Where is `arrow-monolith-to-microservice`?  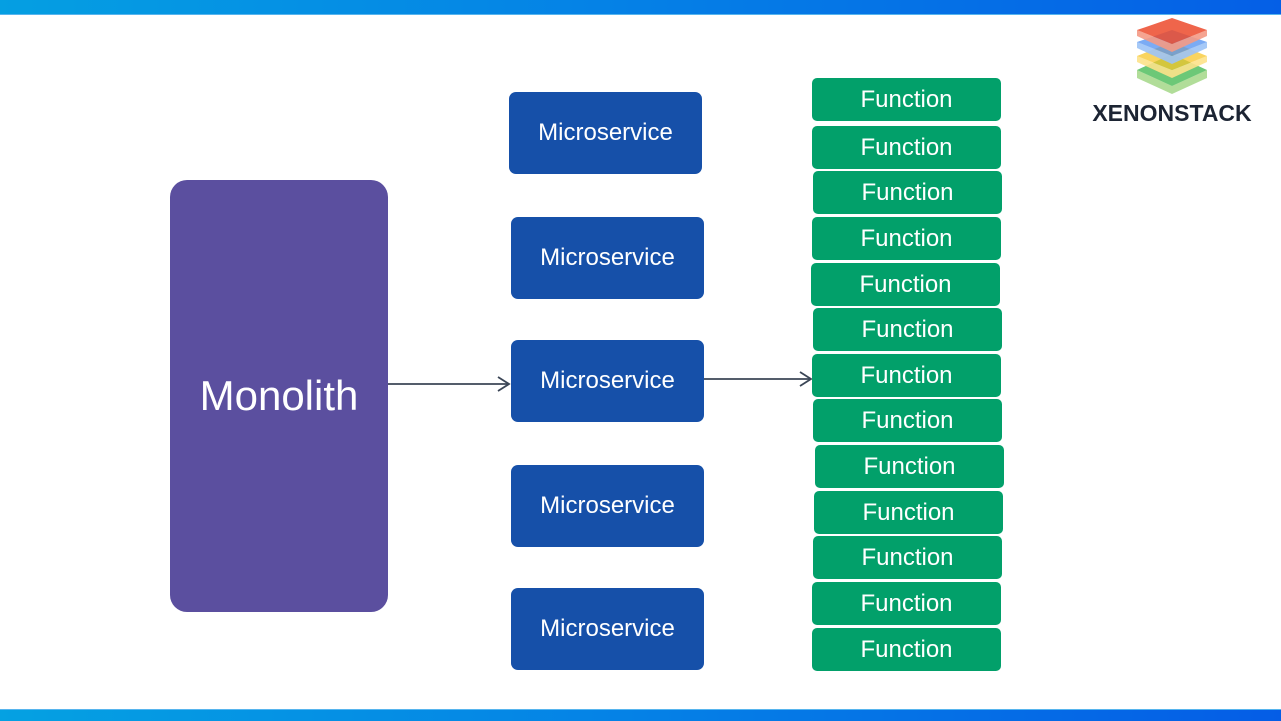
arrow-monolith-to-microservice is located at coordinates (449, 384).